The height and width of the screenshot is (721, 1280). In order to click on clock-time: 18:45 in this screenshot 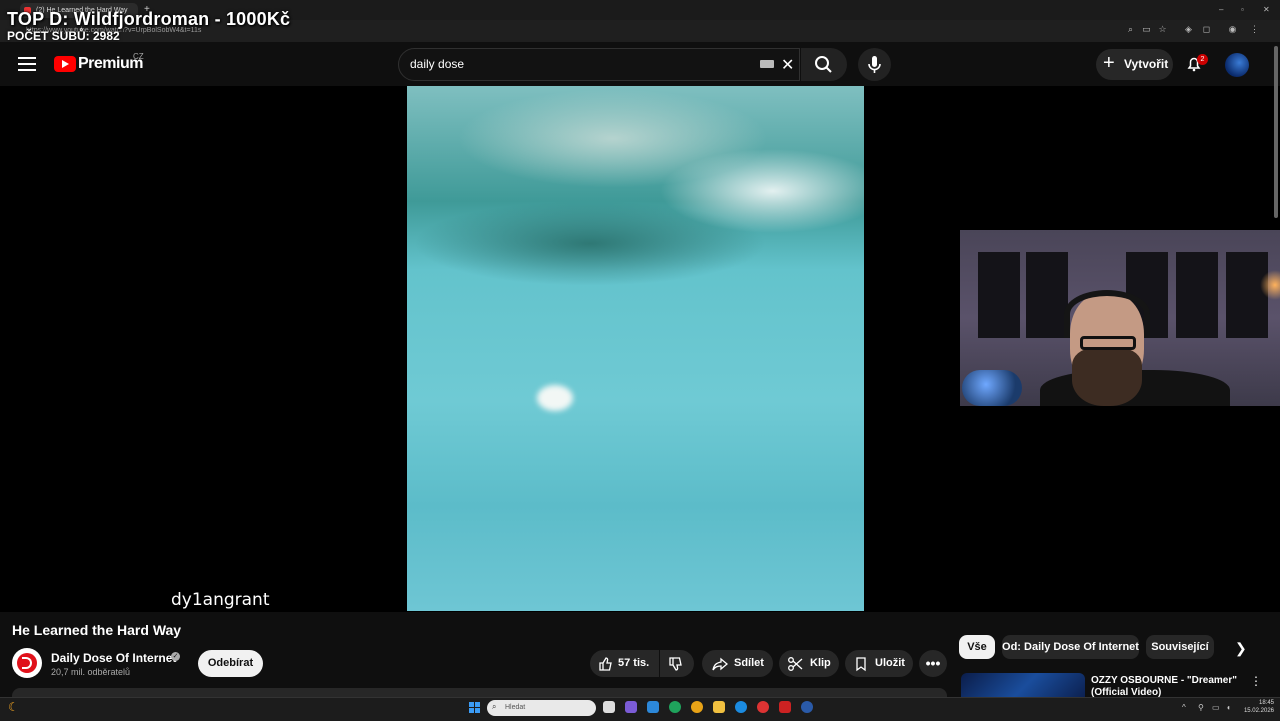, I will do `click(1266, 703)`.